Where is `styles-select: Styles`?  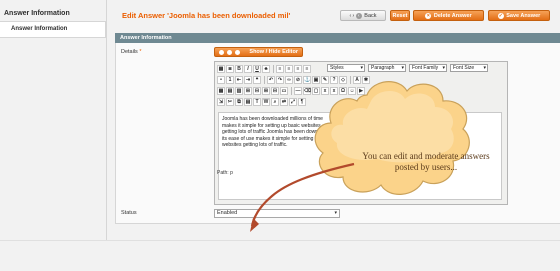 styles-select: Styles is located at coordinates (346, 68).